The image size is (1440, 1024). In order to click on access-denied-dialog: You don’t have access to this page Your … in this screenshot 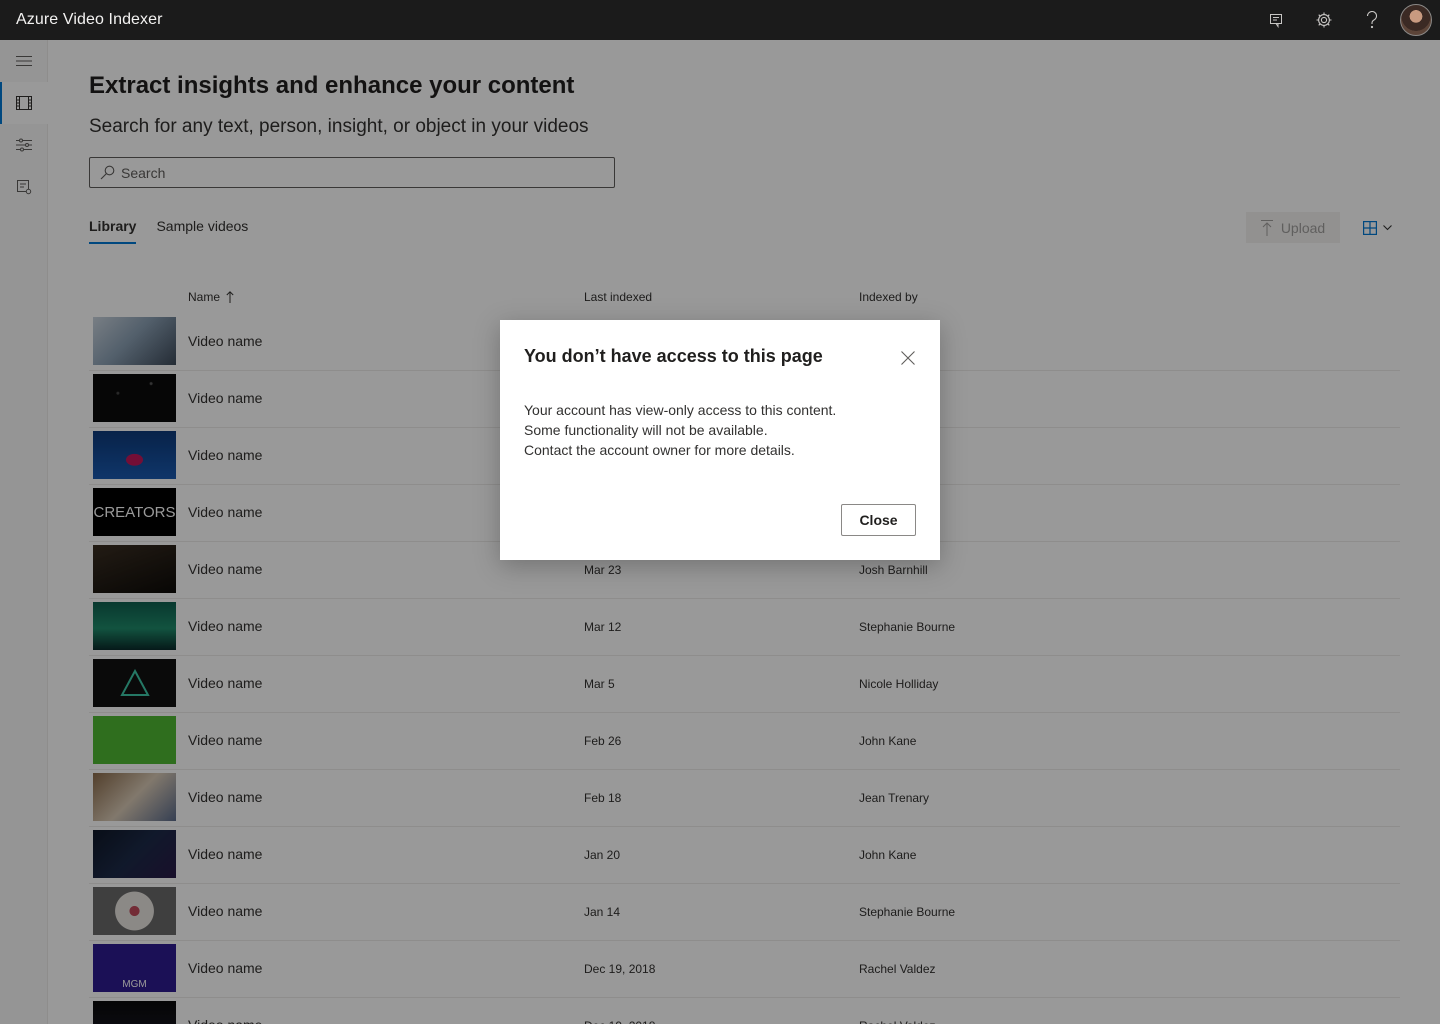, I will do `click(720, 440)`.